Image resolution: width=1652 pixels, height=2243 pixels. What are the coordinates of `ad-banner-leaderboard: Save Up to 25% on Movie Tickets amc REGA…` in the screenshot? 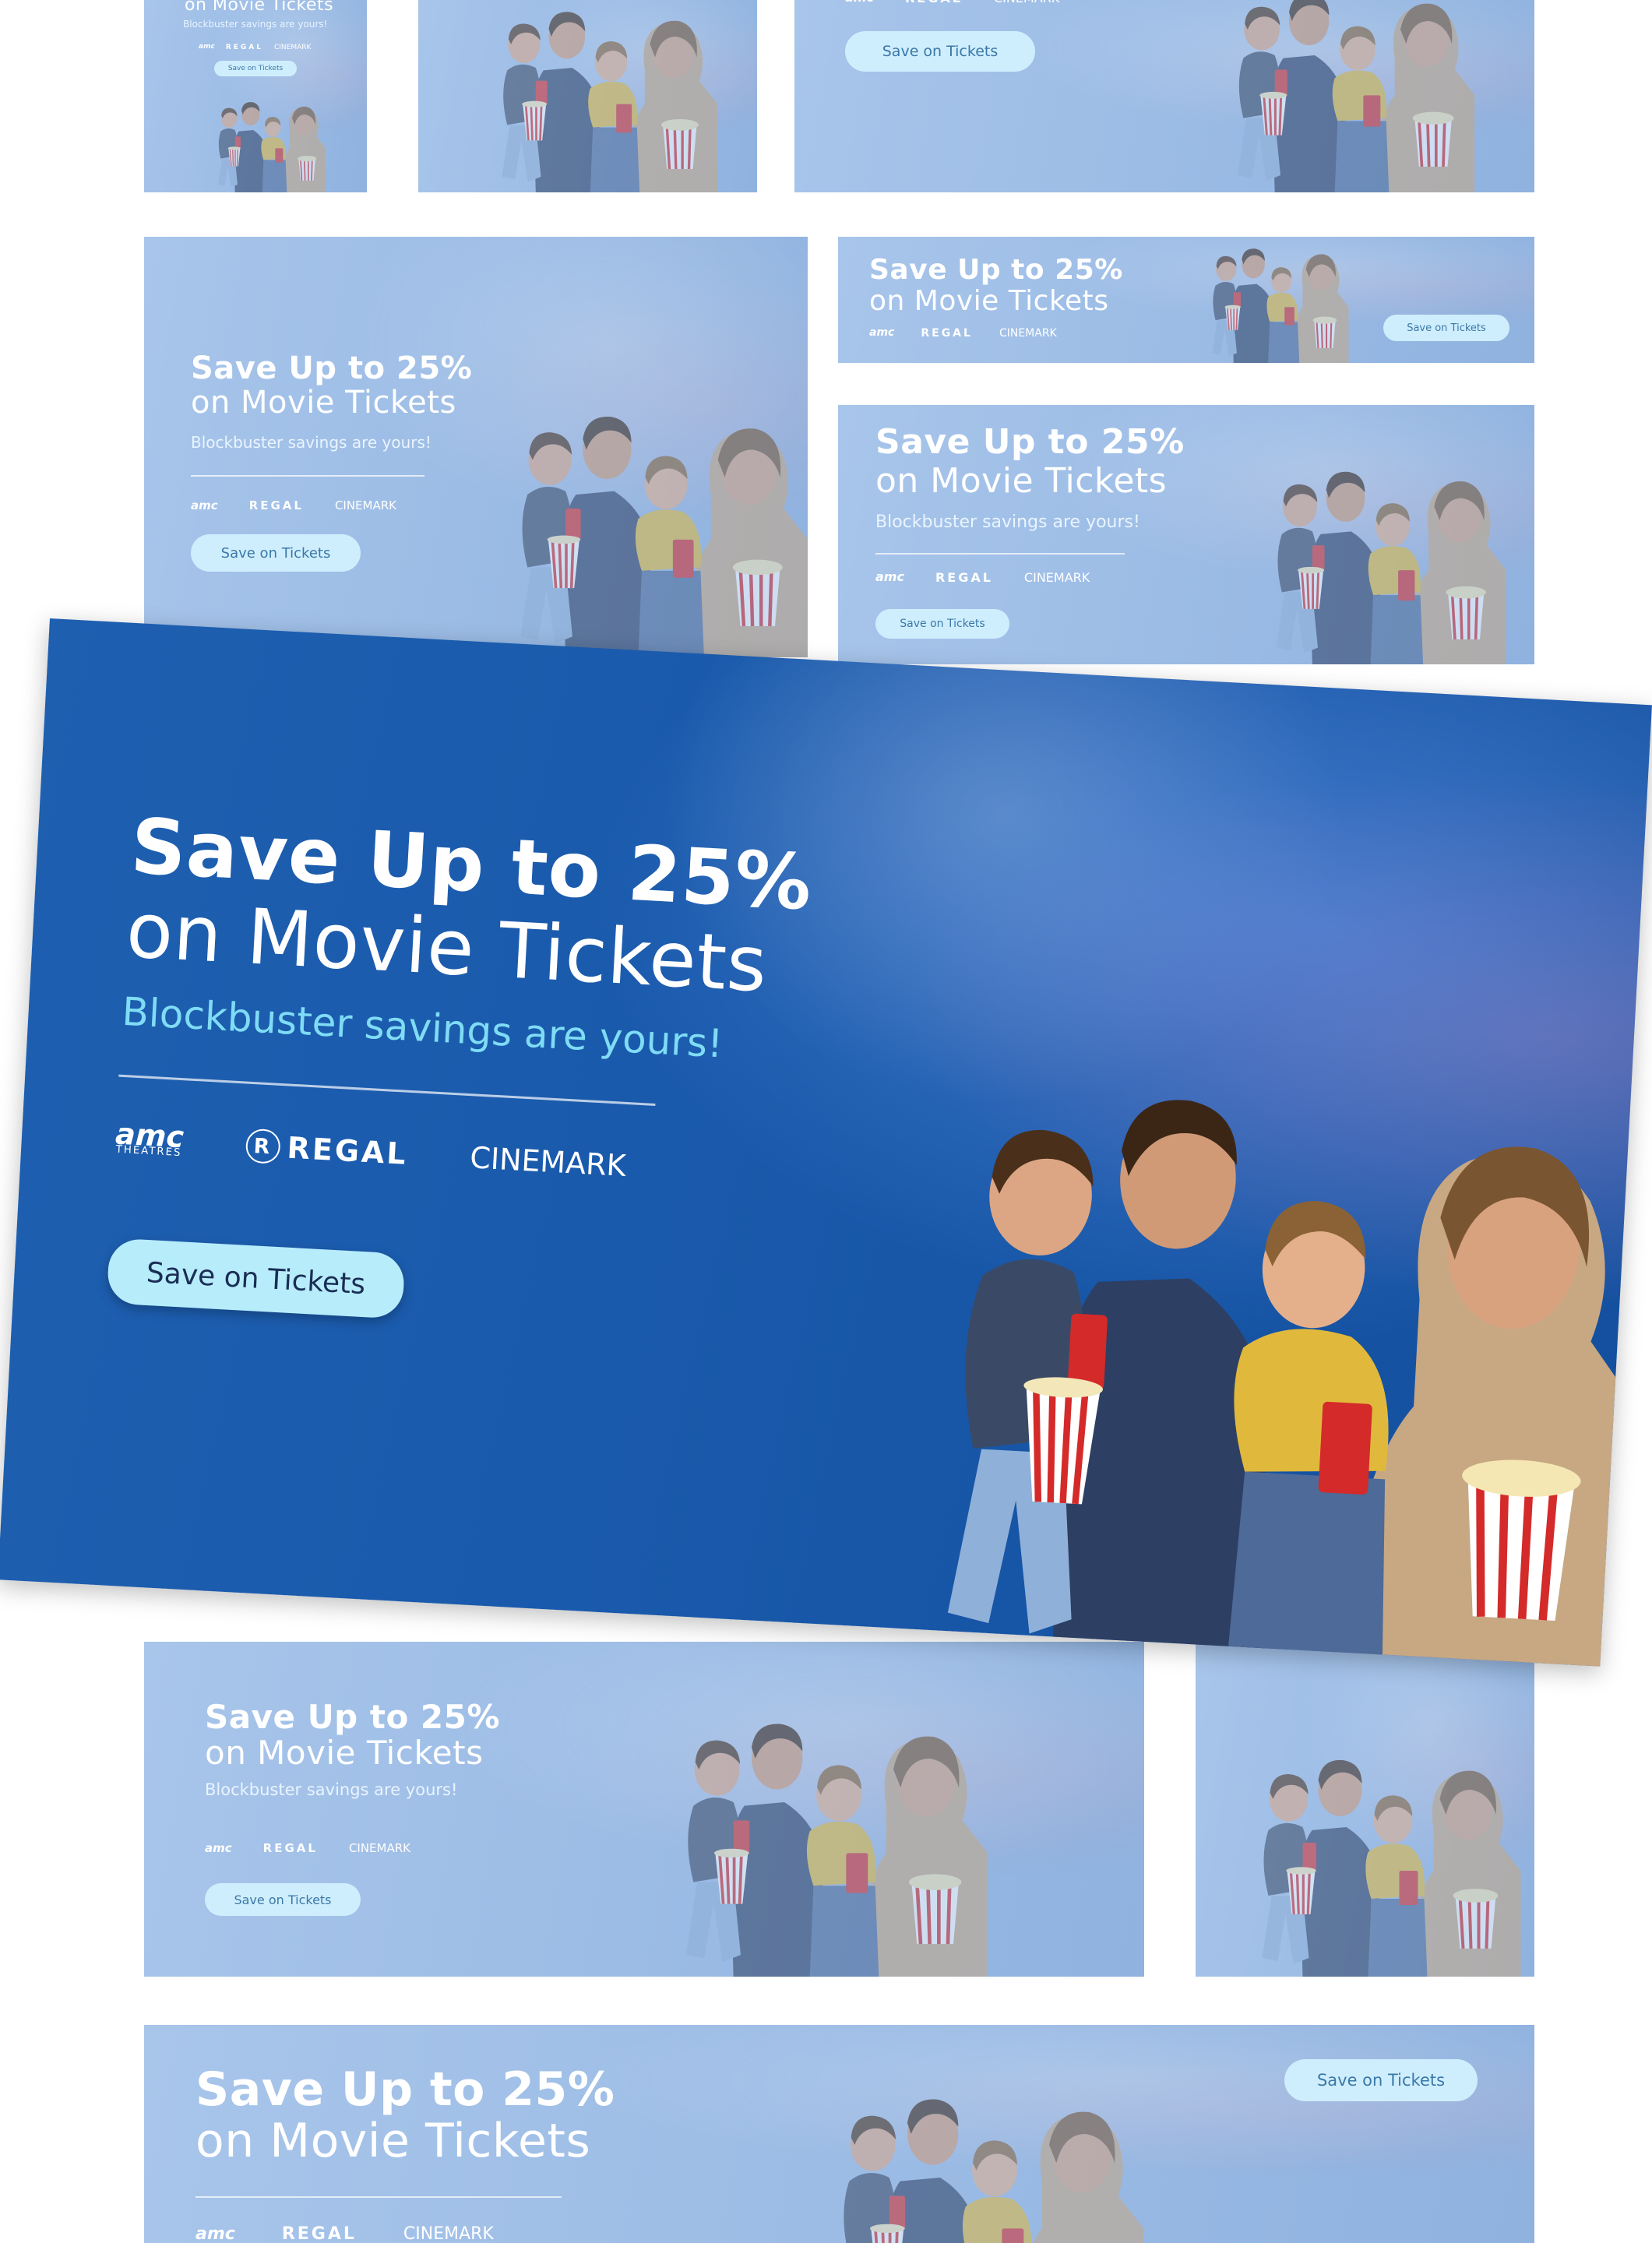 It's located at (1186, 300).